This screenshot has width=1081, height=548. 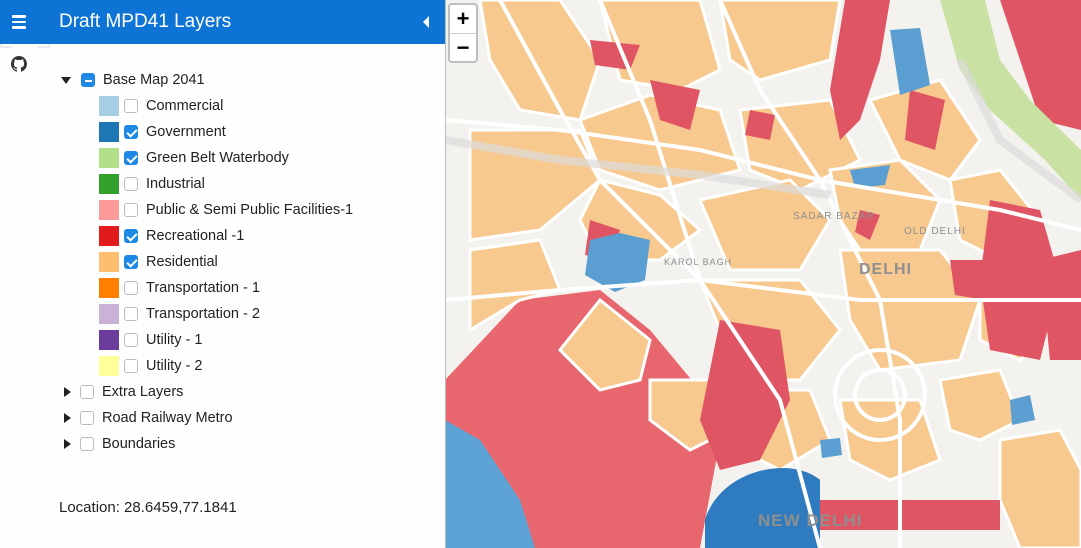 I want to click on layer-item: Transportation - 1, so click(x=179, y=288).